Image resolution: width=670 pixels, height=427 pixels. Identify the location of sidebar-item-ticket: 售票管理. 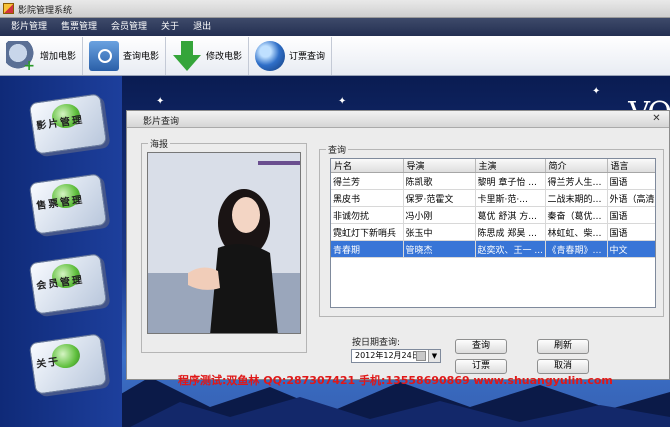
(67, 204).